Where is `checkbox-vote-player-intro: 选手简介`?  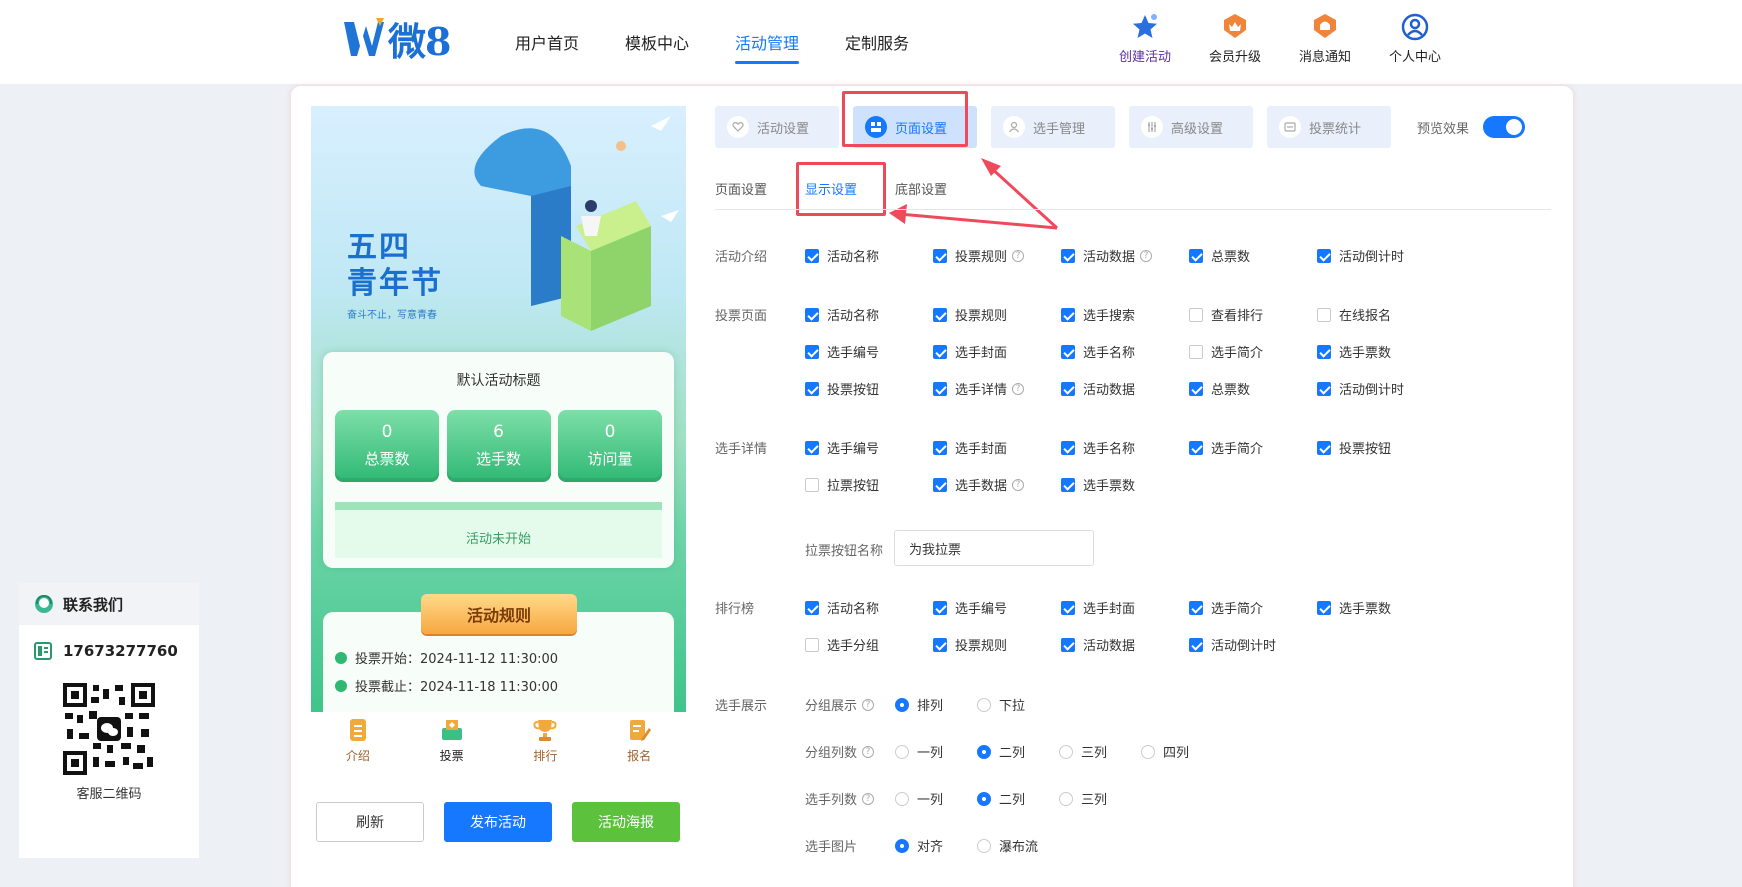
checkbox-vote-player-intro: 选手简介 is located at coordinates (1226, 351).